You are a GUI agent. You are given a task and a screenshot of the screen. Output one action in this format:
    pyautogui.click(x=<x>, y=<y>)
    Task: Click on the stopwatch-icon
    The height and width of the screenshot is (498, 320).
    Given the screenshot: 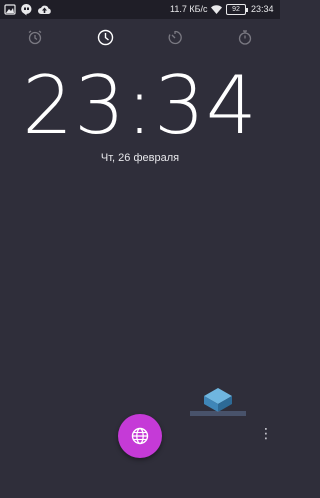 What is the action you would take?
    pyautogui.click(x=245, y=37)
    